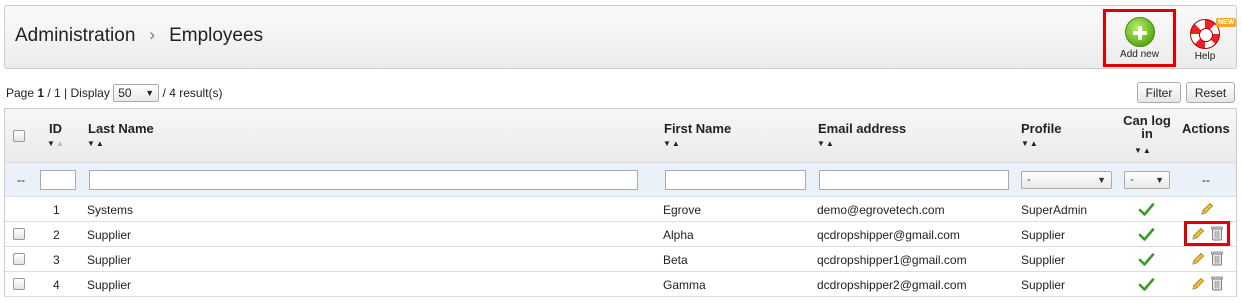  What do you see at coordinates (1159, 92) in the screenshot?
I see `filter-button: Filter` at bounding box center [1159, 92].